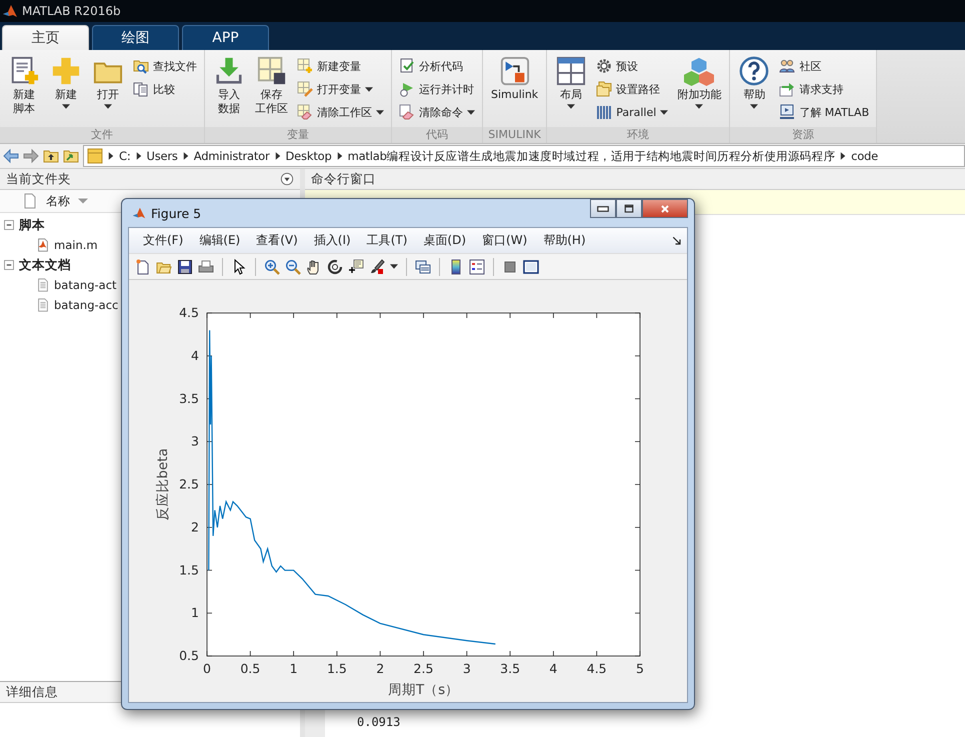 The height and width of the screenshot is (737, 965). I want to click on command-output: 0.0913, so click(379, 722).